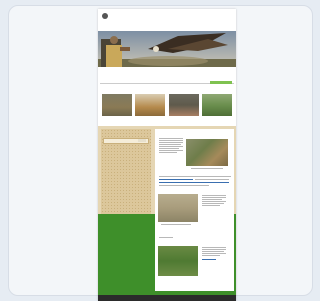 This screenshot has height=301, width=320. Describe the element at coordinates (167, 49) in the screenshot. I see `hero-banner-image` at that location.